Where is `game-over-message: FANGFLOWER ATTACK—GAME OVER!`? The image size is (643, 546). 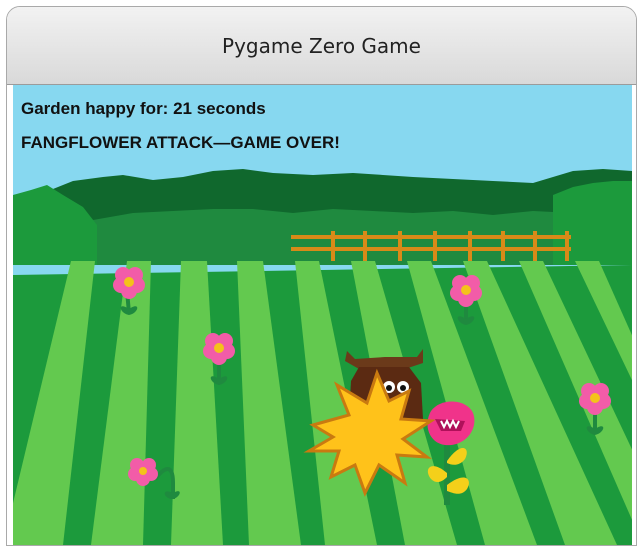
game-over-message: FANGFLOWER ATTACK—GAME OVER! is located at coordinates (180, 142).